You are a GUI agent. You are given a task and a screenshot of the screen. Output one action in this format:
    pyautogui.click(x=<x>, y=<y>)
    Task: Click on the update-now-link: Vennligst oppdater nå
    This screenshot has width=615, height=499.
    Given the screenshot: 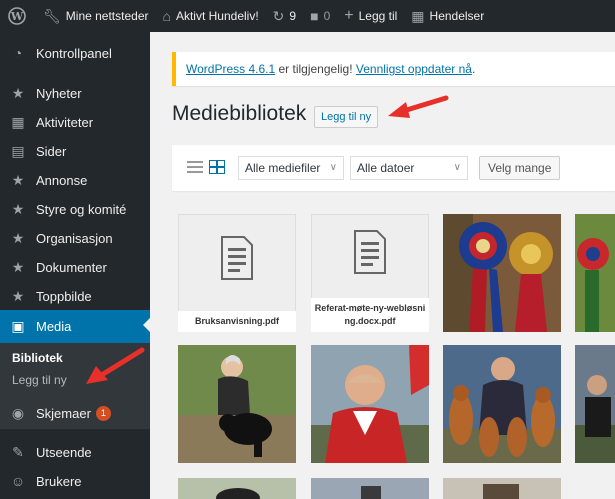 What is the action you would take?
    pyautogui.click(x=414, y=69)
    